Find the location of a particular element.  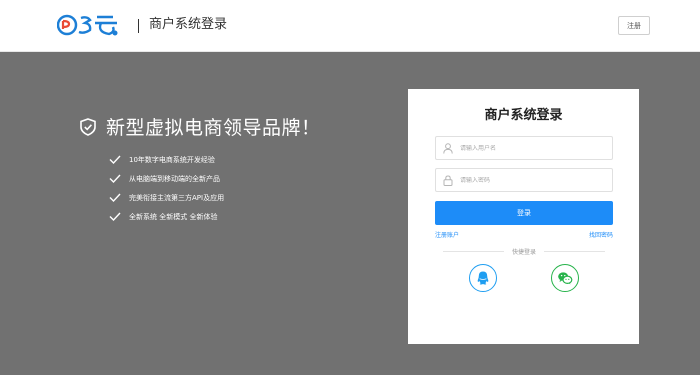

password-input is located at coordinates (530, 180).